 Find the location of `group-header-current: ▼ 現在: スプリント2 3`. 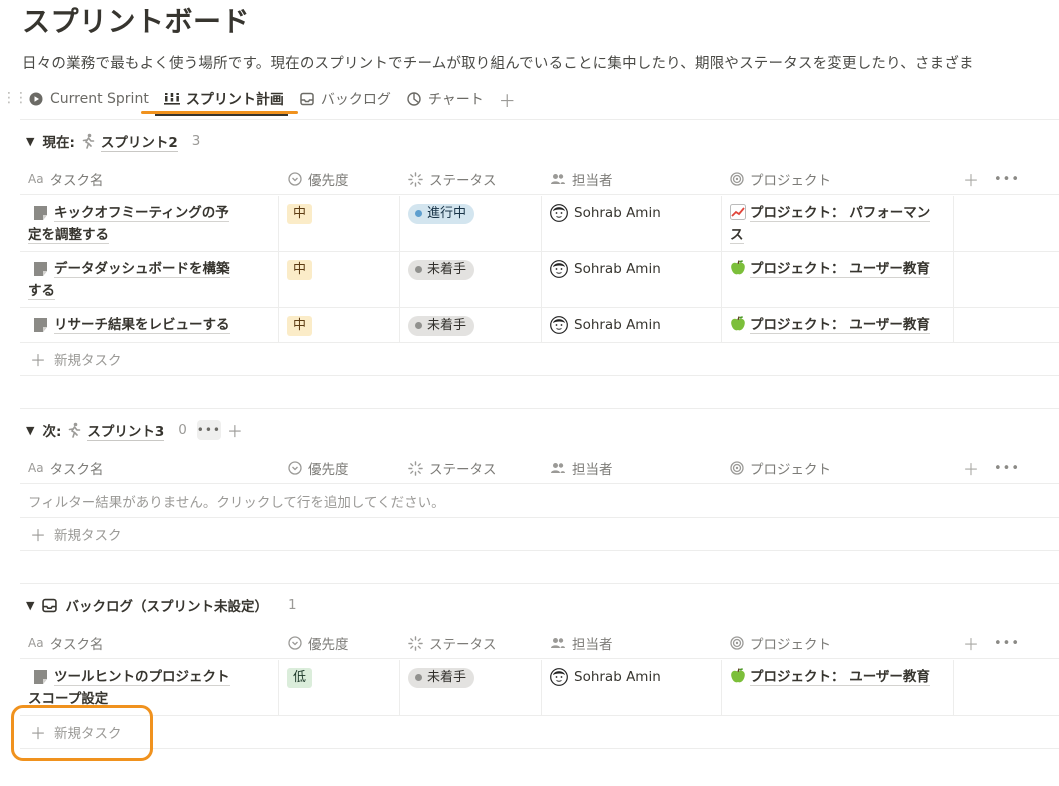

group-header-current: ▼ 現在: スプリント2 3 is located at coordinates (113, 141).